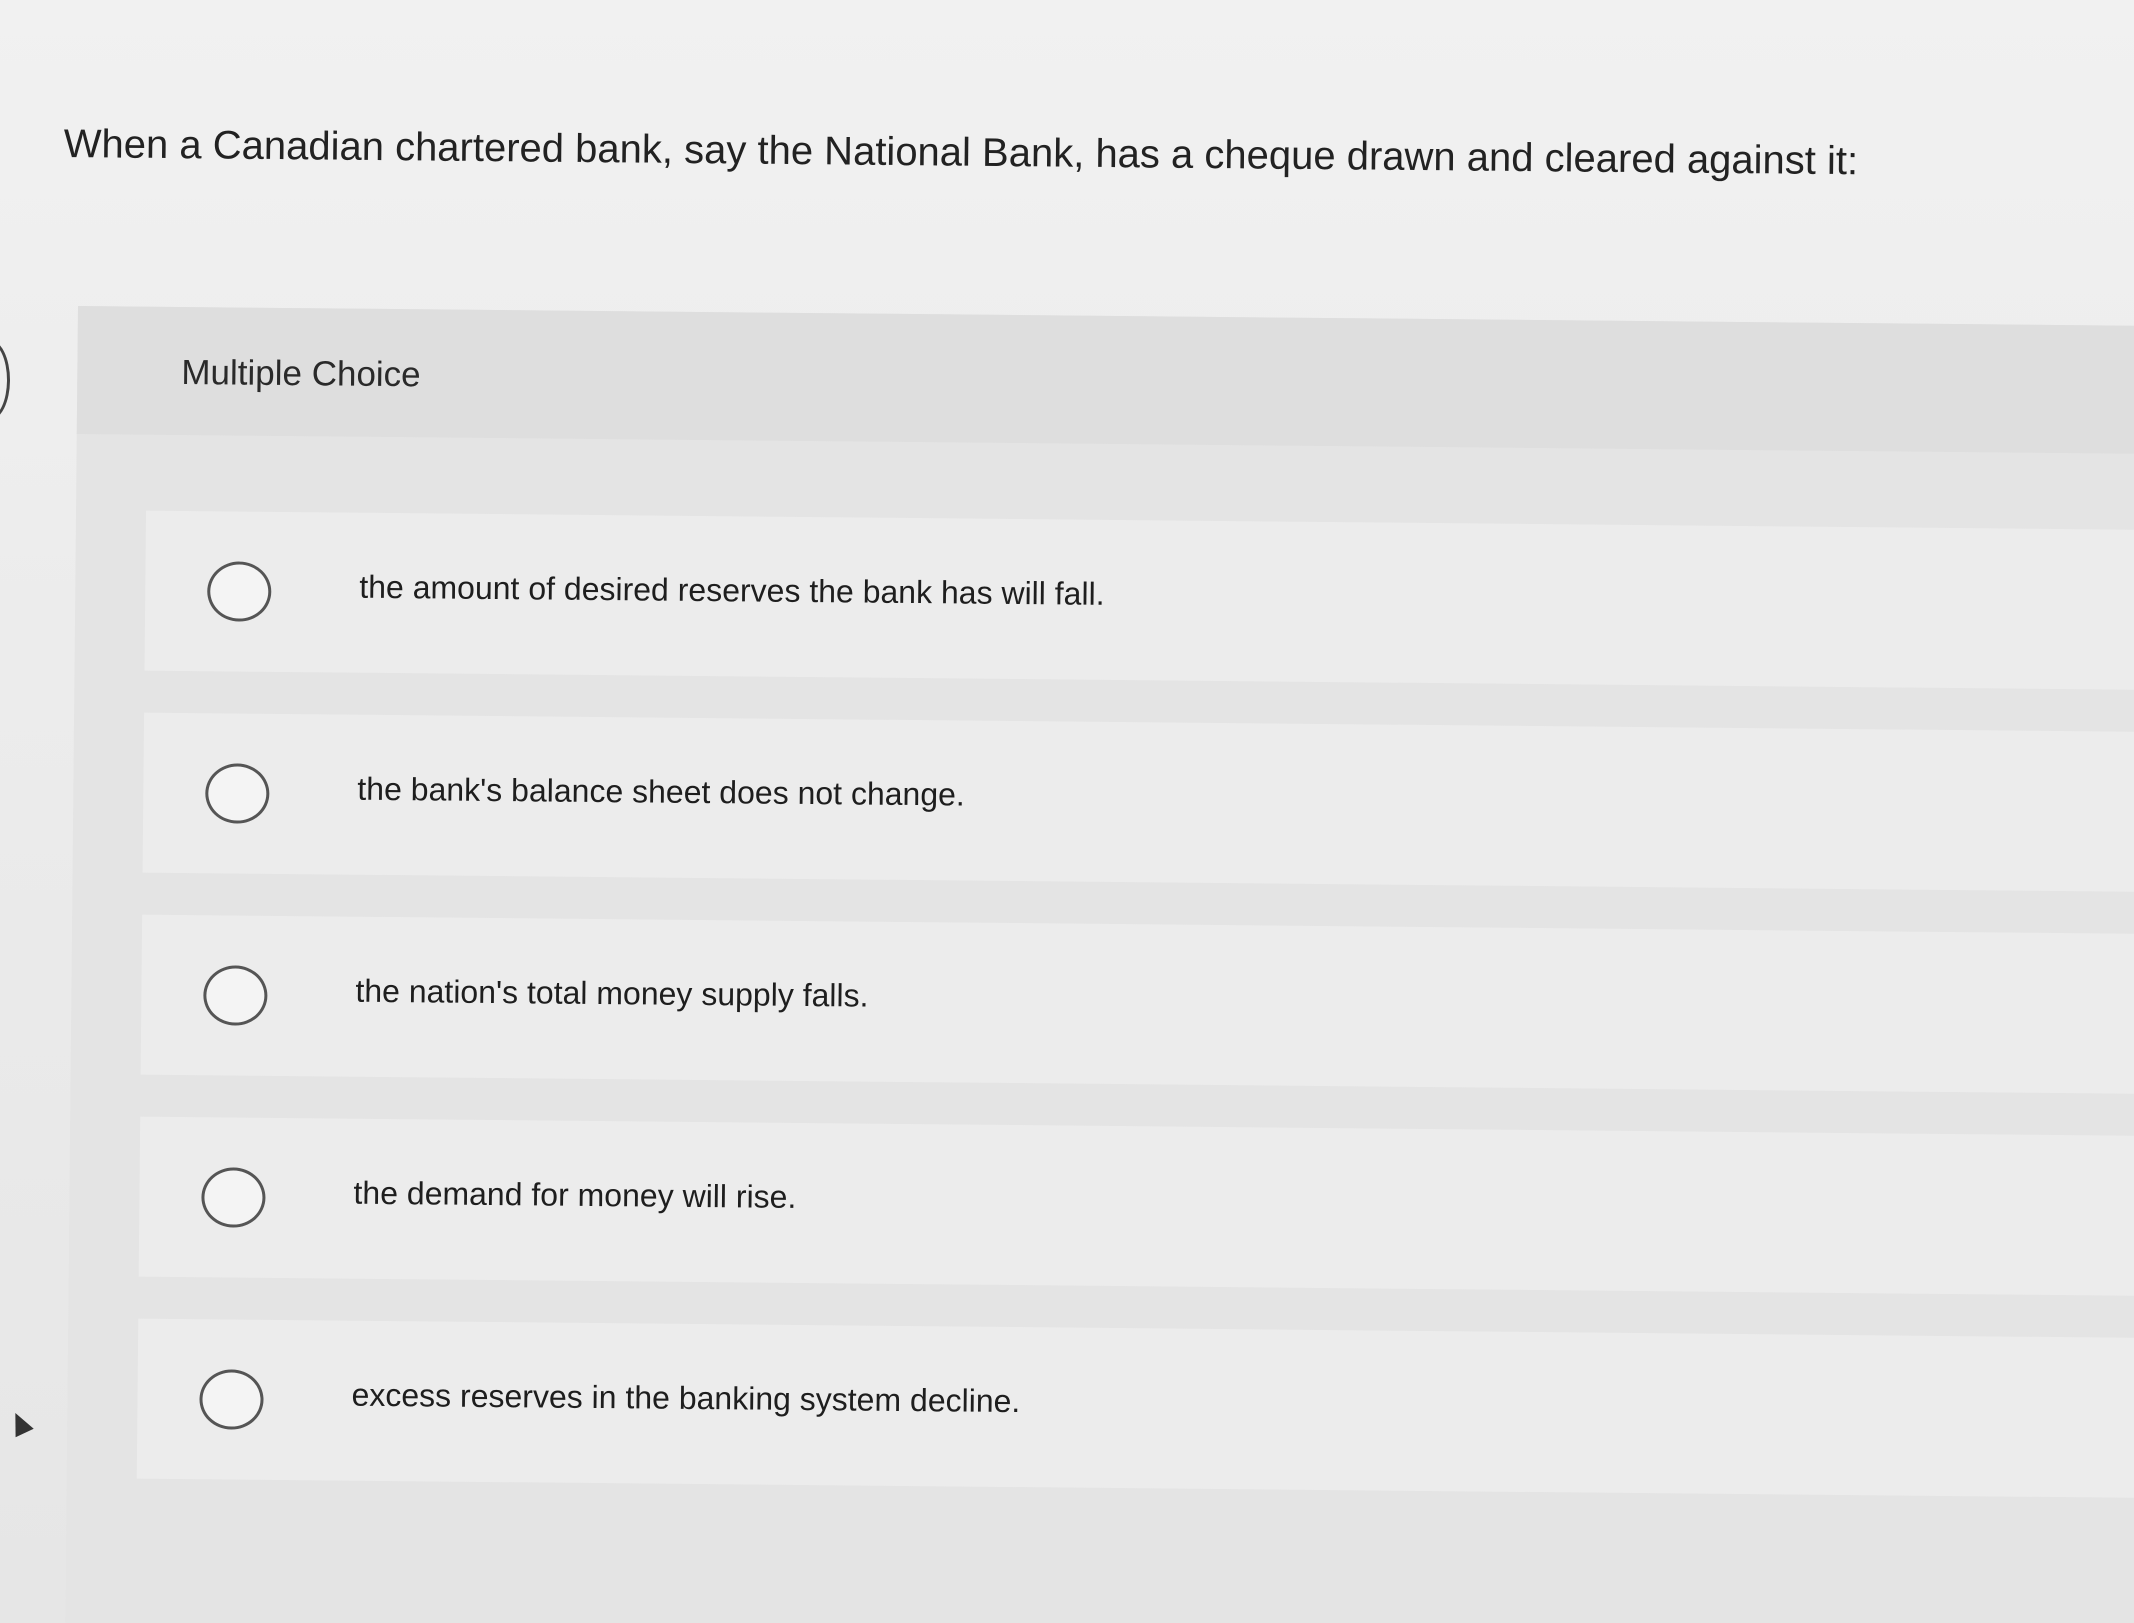 The height and width of the screenshot is (1623, 2134). What do you see at coordinates (1136, 1206) in the screenshot?
I see `choice-option-4: the demand for money will rise.` at bounding box center [1136, 1206].